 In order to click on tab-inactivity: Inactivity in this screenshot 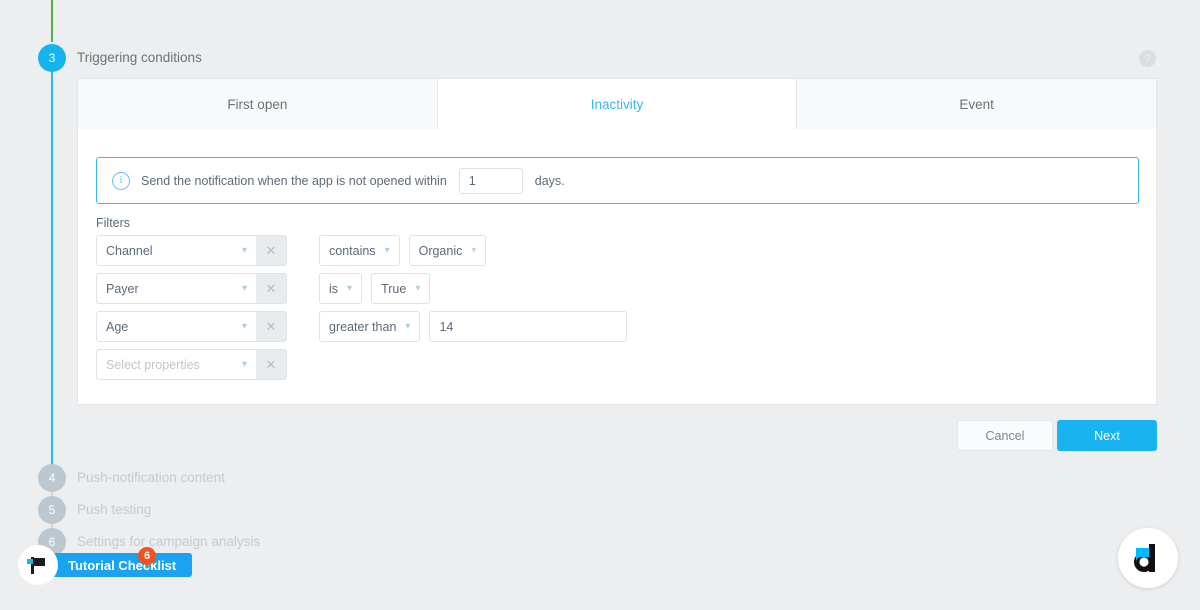, I will do `click(617, 104)`.